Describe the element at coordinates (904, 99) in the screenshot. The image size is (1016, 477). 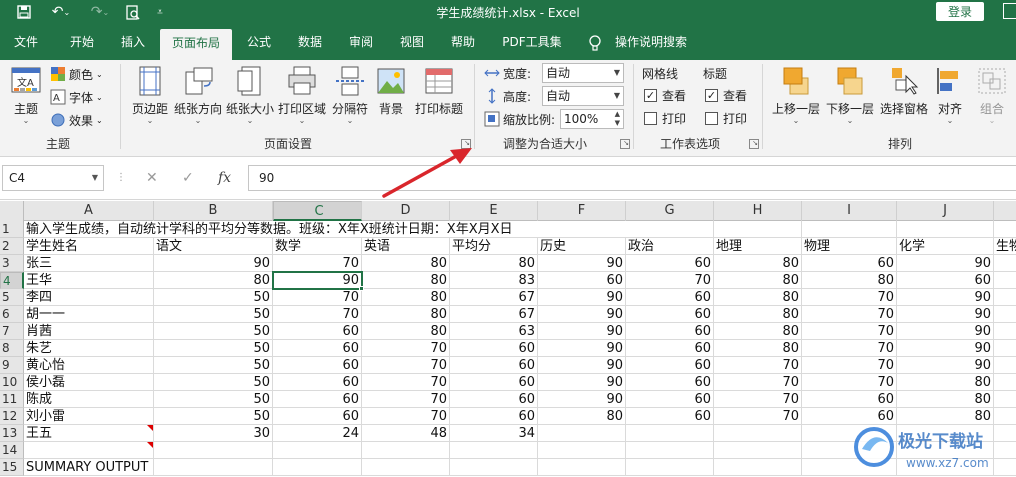
I see `selection-pane-button: 选择窗格` at that location.